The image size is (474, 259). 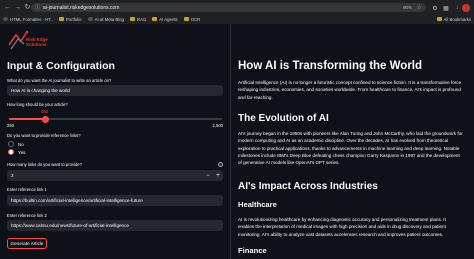 What do you see at coordinates (10, 125) in the screenshot?
I see `length-slider-min: 250` at bounding box center [10, 125].